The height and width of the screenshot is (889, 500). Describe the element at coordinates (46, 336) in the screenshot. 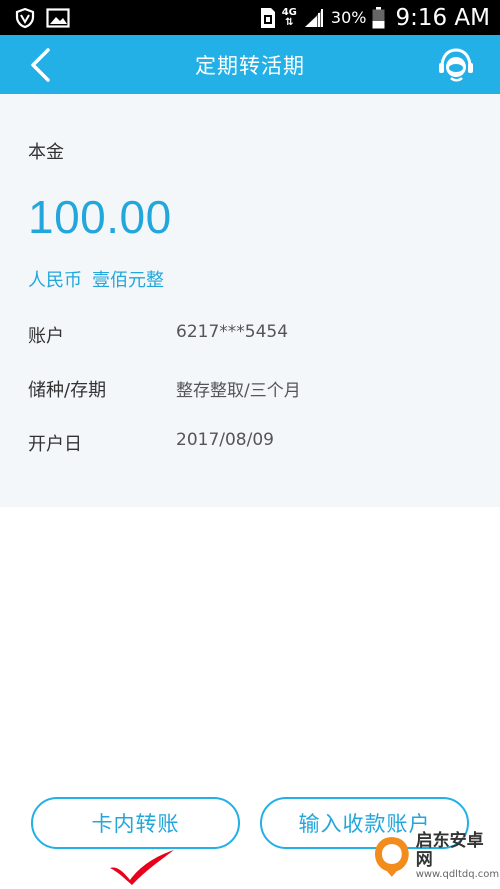

I see `account-label: 账户` at that location.